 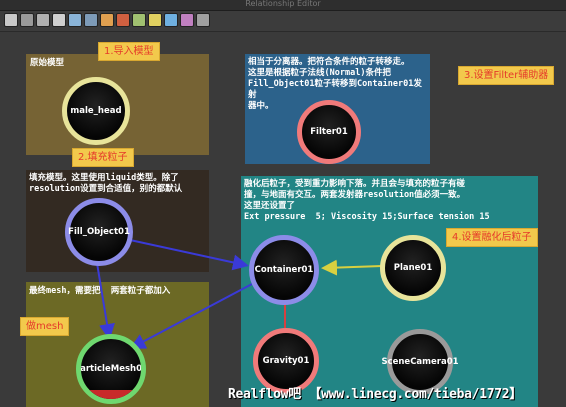 I want to click on group-icon, so click(x=75, y=20).